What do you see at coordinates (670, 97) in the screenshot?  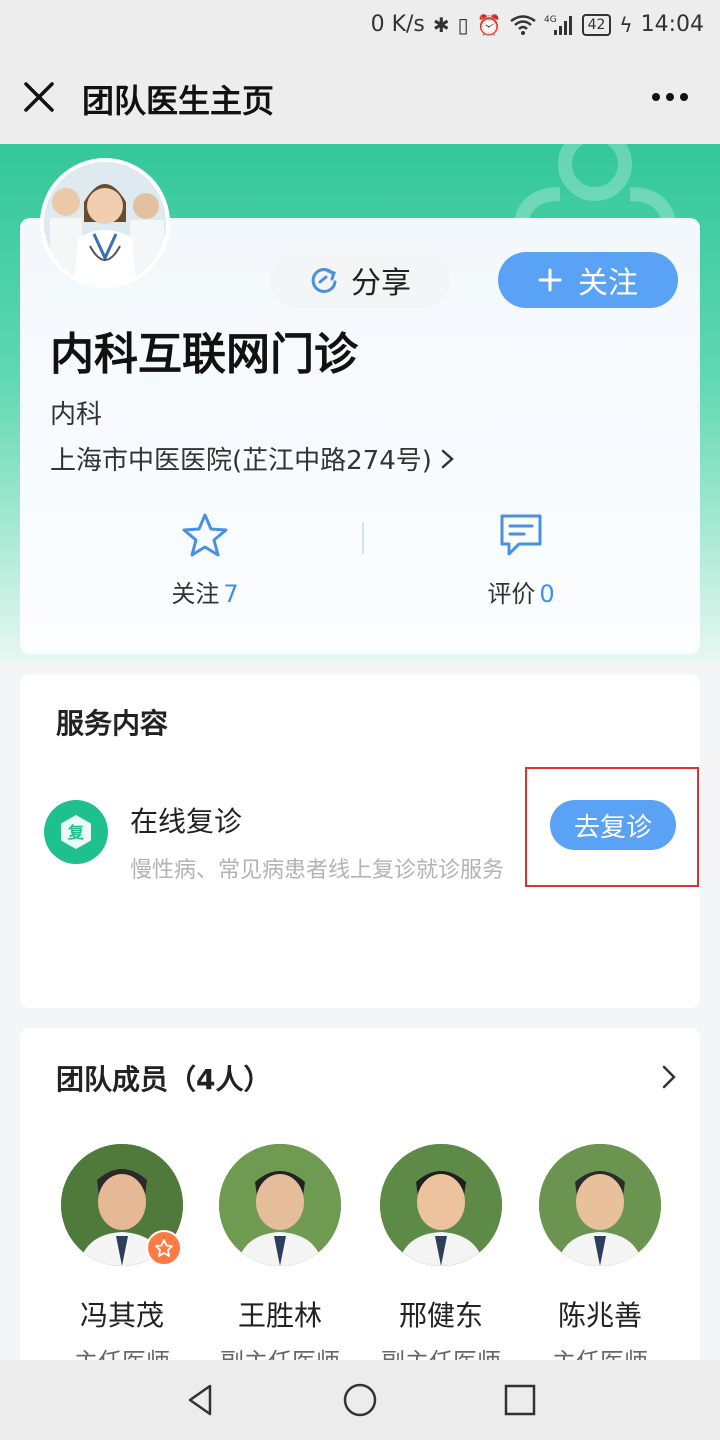 I see `more-options-icon` at bounding box center [670, 97].